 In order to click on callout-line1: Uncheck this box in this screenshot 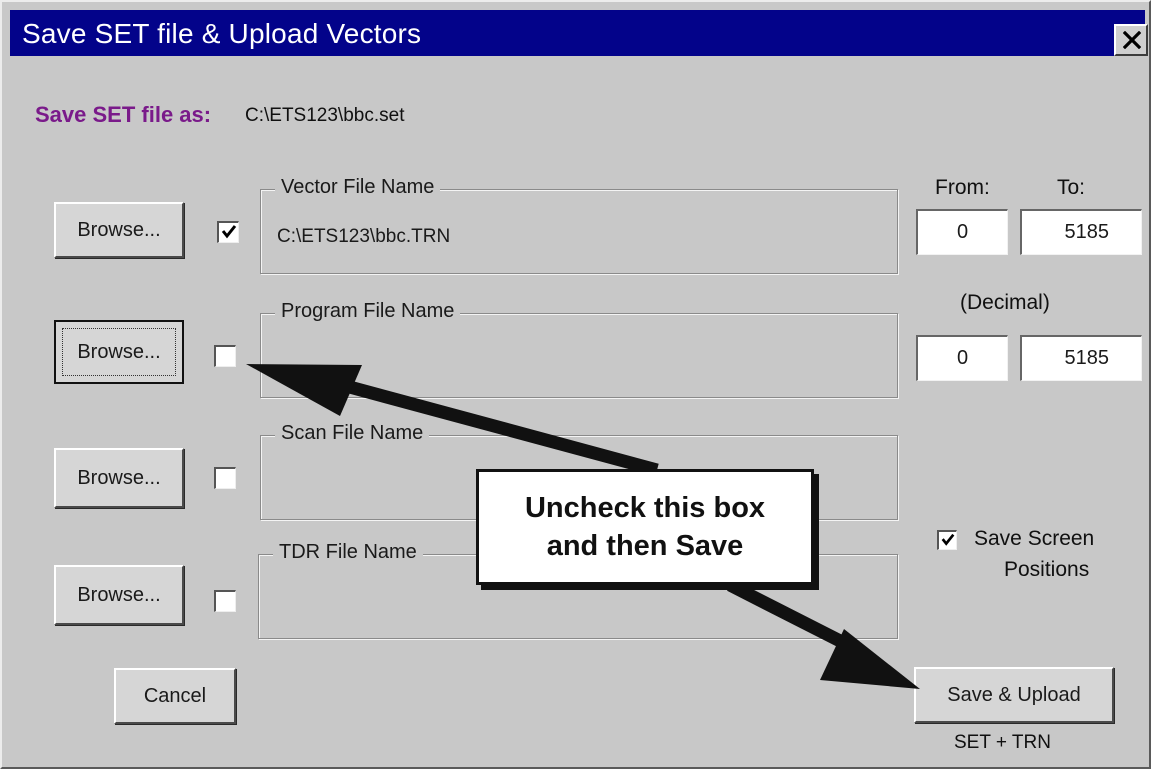, I will do `click(645, 508)`.